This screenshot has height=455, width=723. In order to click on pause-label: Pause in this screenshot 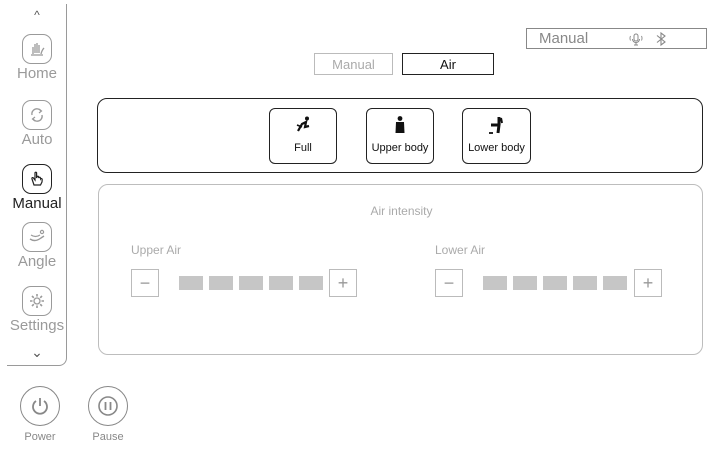, I will do `click(108, 437)`.